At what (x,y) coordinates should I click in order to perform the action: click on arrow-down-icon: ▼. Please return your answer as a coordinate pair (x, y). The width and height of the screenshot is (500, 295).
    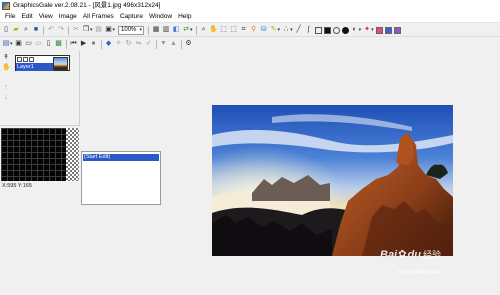
    Looking at the image, I should click on (164, 44).